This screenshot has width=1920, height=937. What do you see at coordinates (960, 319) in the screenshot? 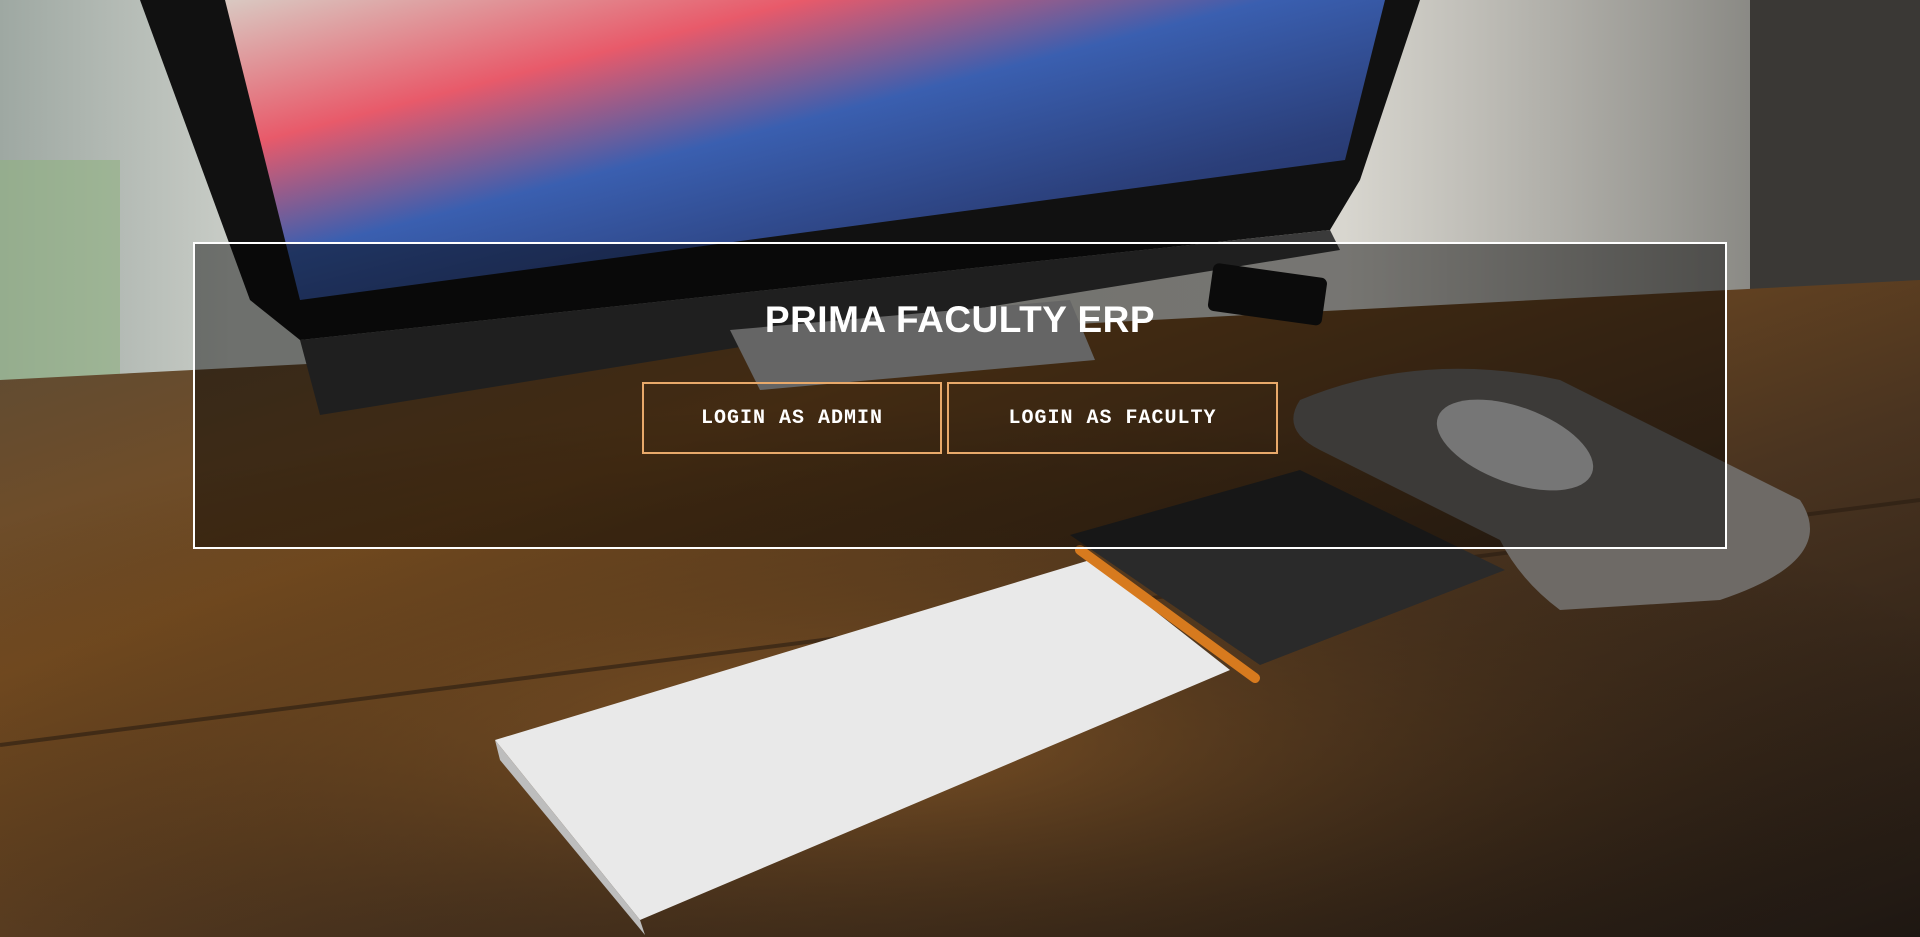
I see `app-title: PRIMA FACULTY ERP` at bounding box center [960, 319].